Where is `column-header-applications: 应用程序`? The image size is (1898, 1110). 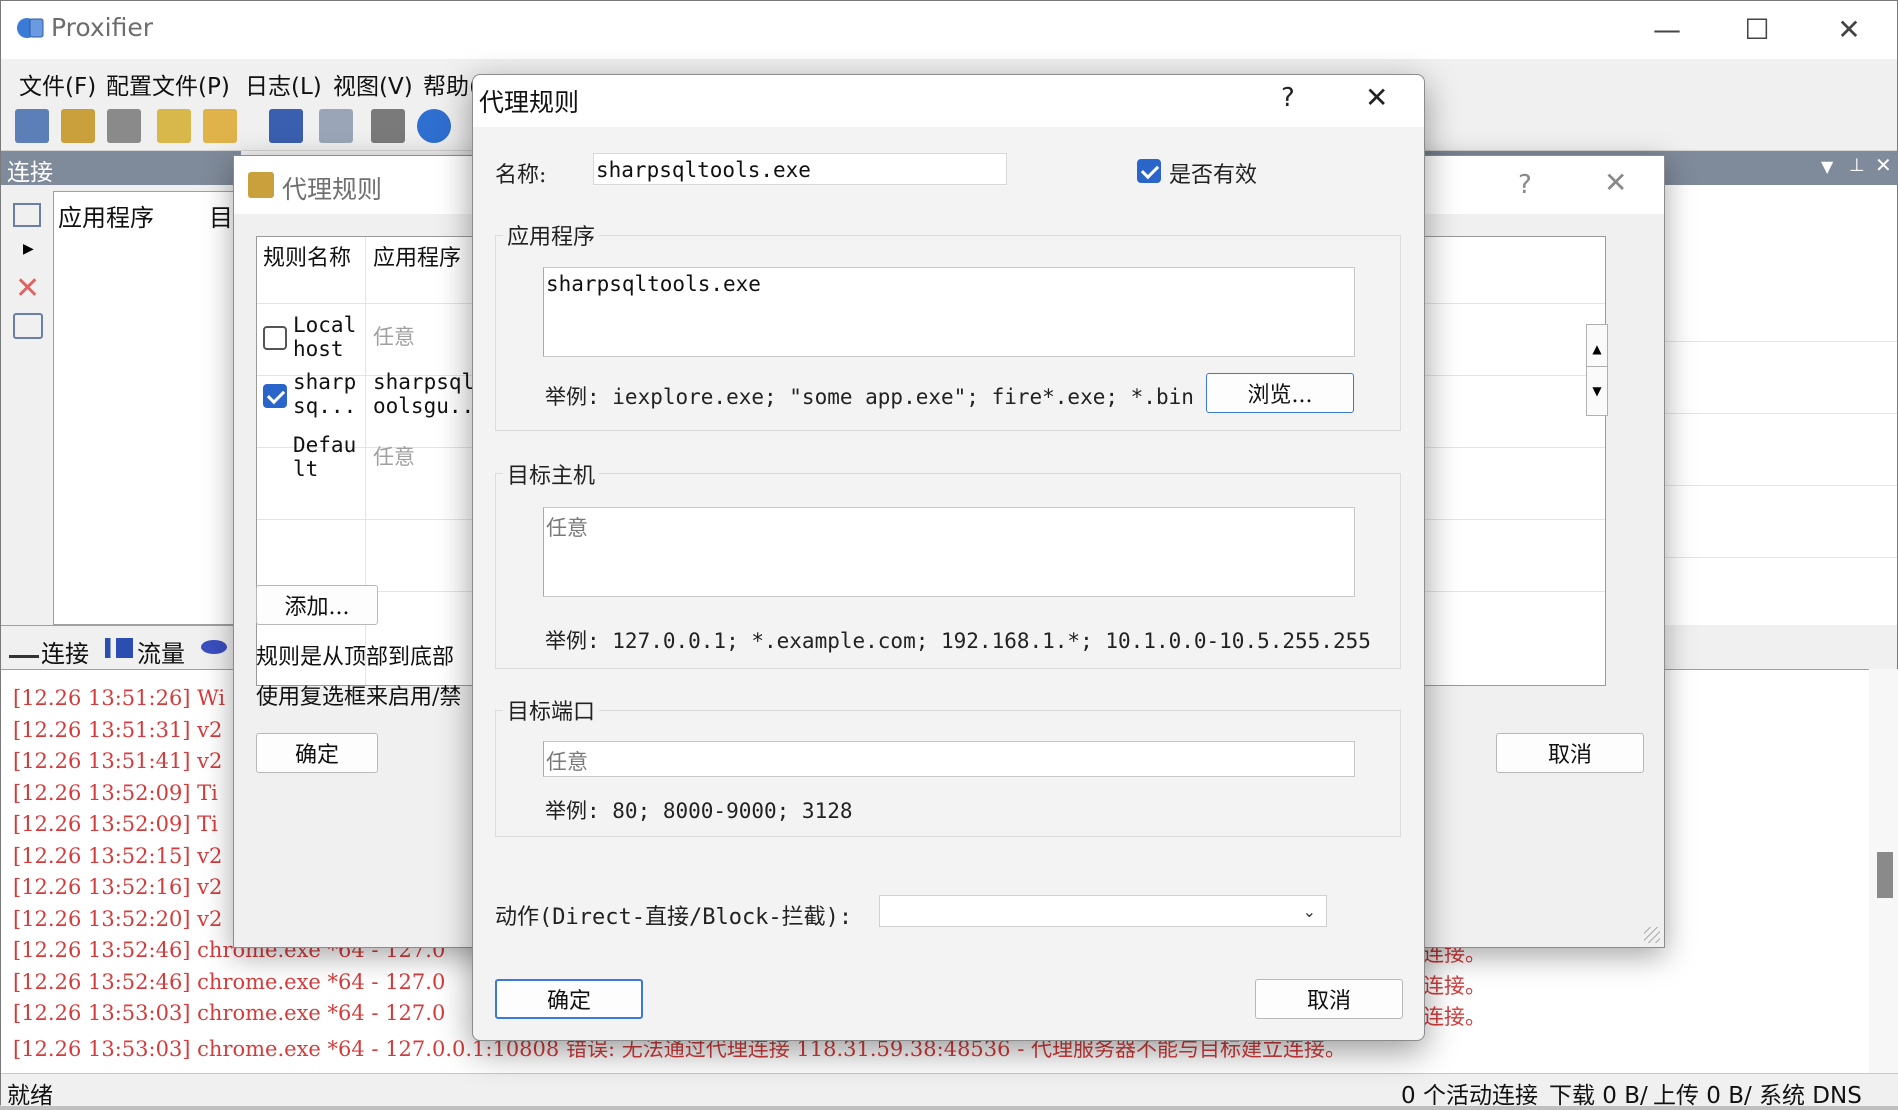
column-header-applications: 应用程序 is located at coordinates (417, 259).